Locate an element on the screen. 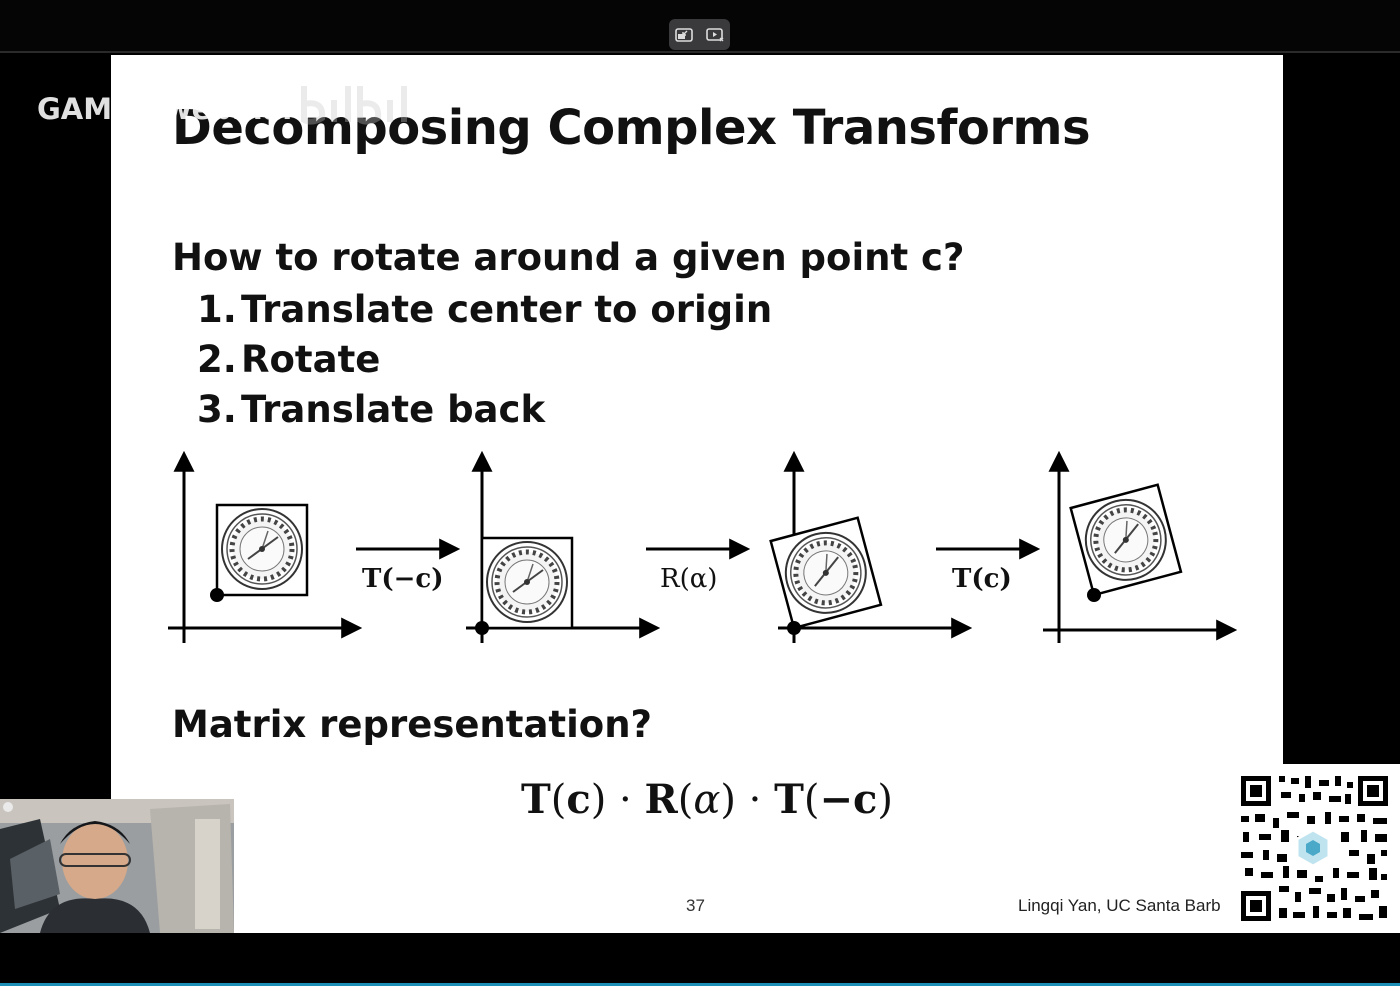 This screenshot has height=986, width=1400. step-number: 1. is located at coordinates (217, 309).